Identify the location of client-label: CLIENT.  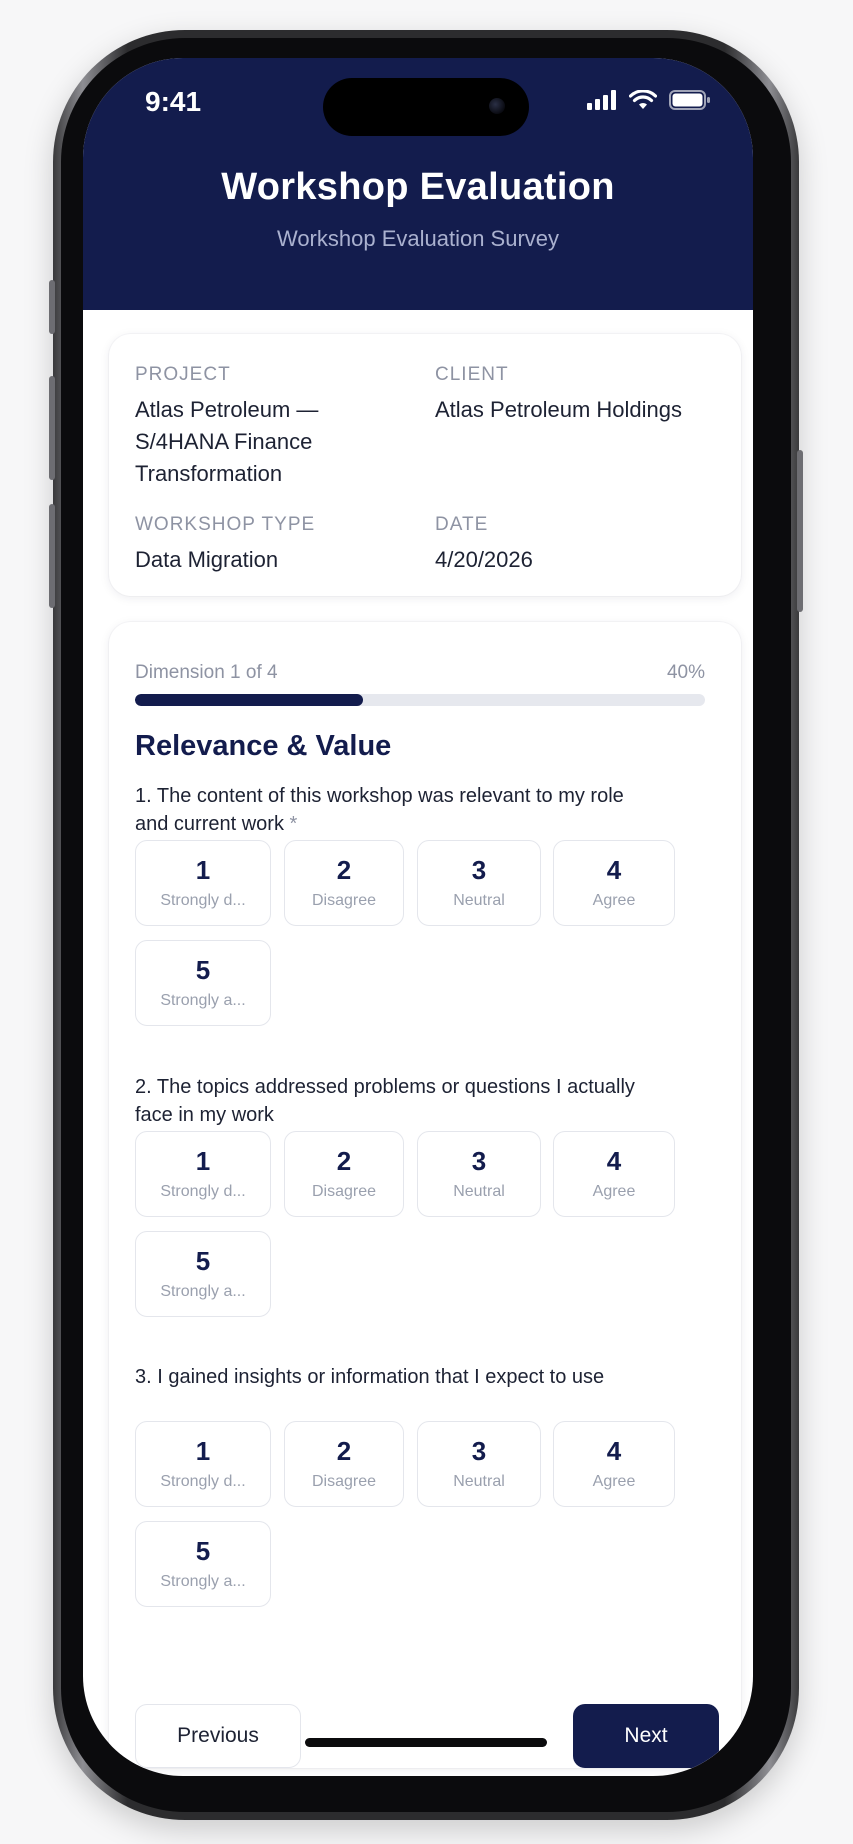
(472, 374).